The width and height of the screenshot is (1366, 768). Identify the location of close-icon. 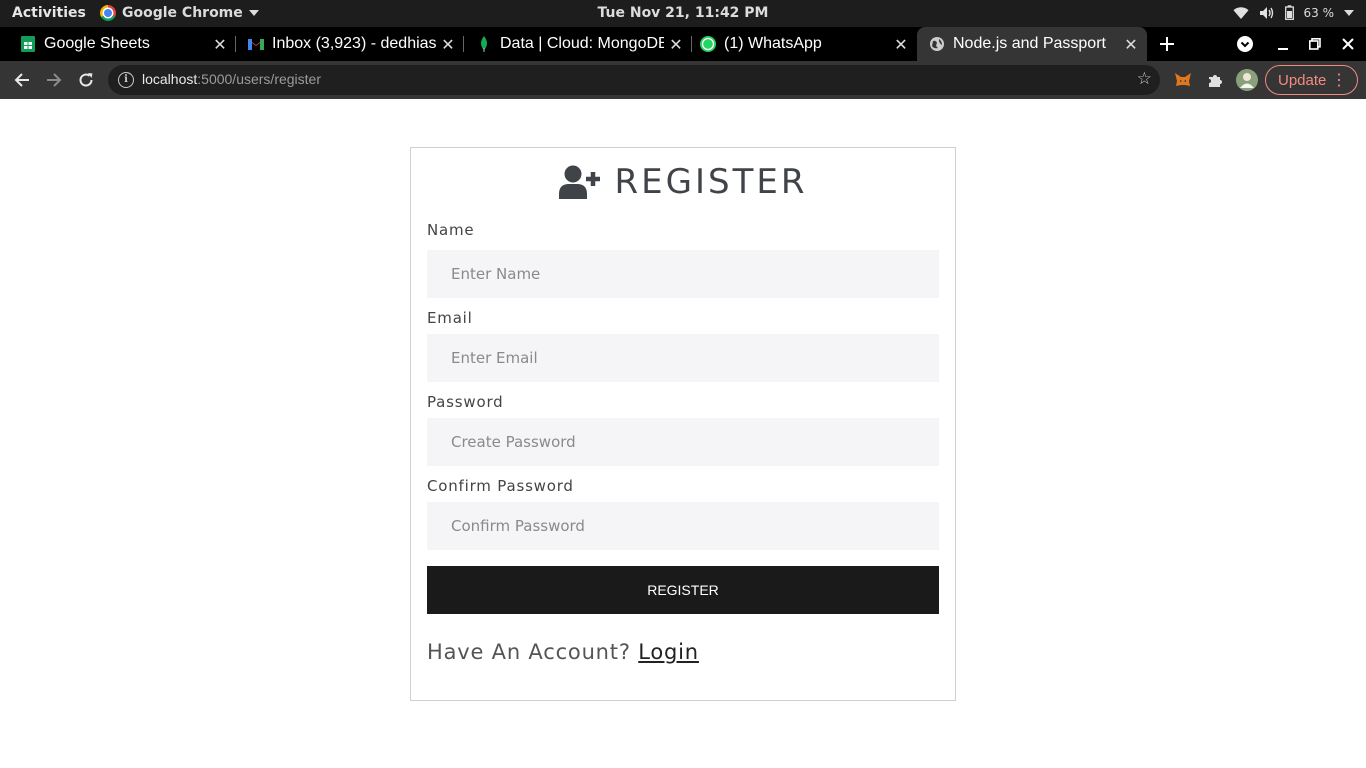
(1348, 44).